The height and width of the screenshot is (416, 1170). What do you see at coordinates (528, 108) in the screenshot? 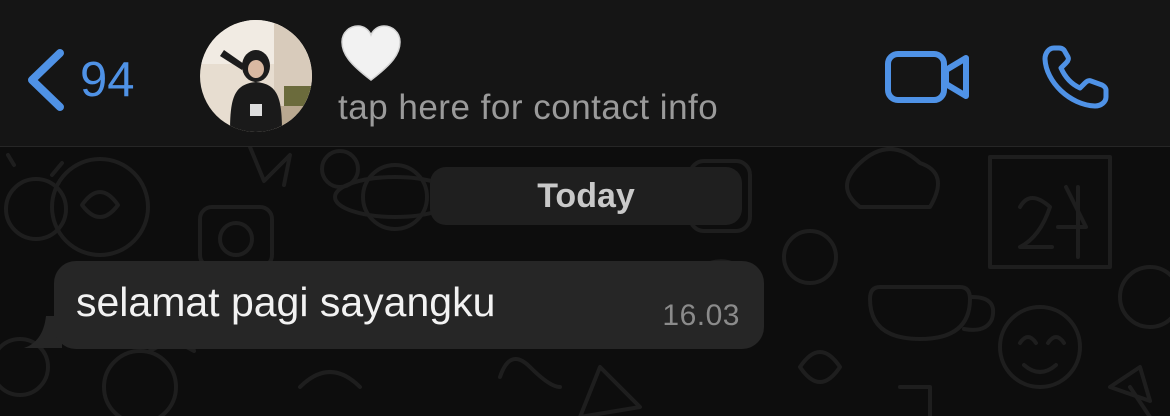
I see `contact-info-hint: tap here for contact info` at bounding box center [528, 108].